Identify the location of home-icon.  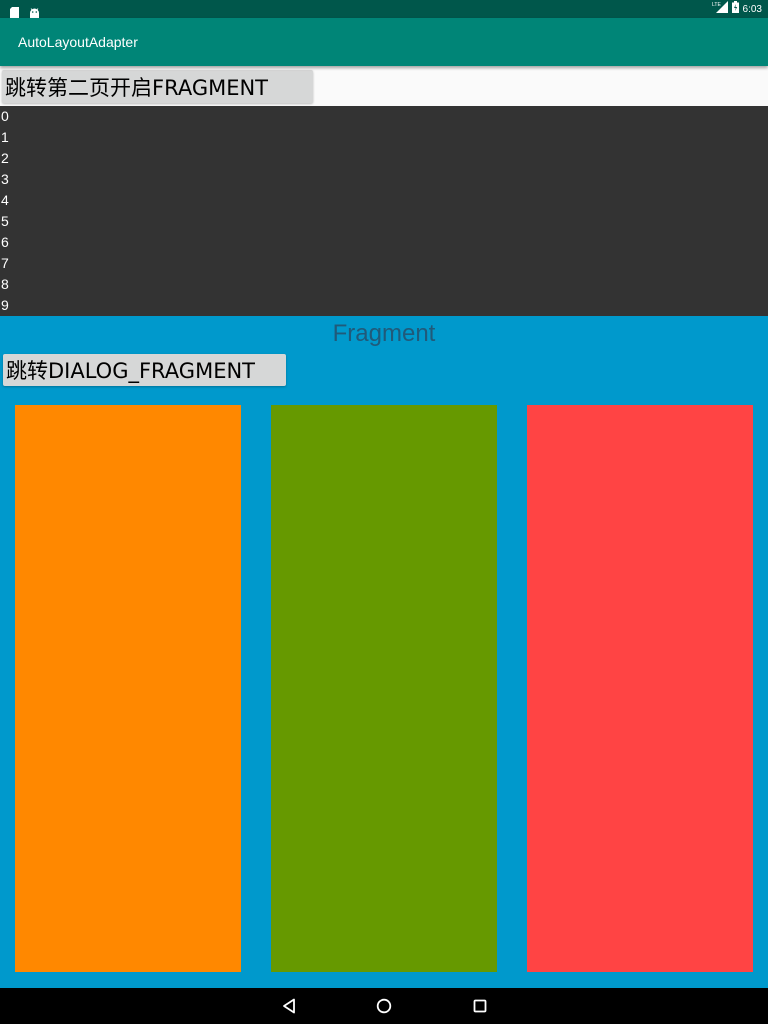
(384, 1006).